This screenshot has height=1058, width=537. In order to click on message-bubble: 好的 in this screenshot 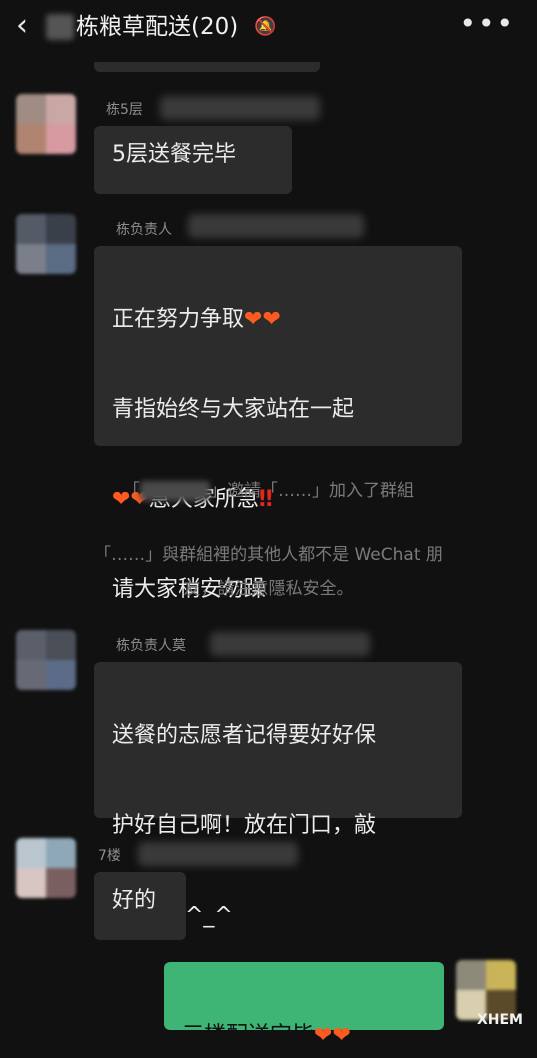, I will do `click(140, 906)`.